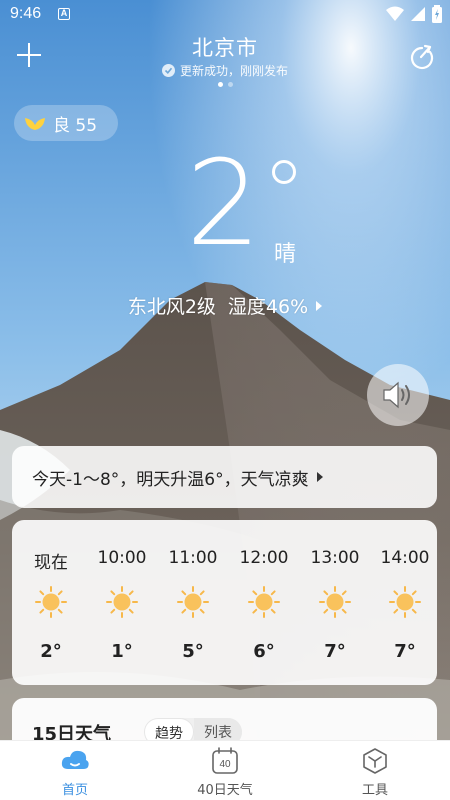  I want to click on notification-icon: A, so click(64, 14).